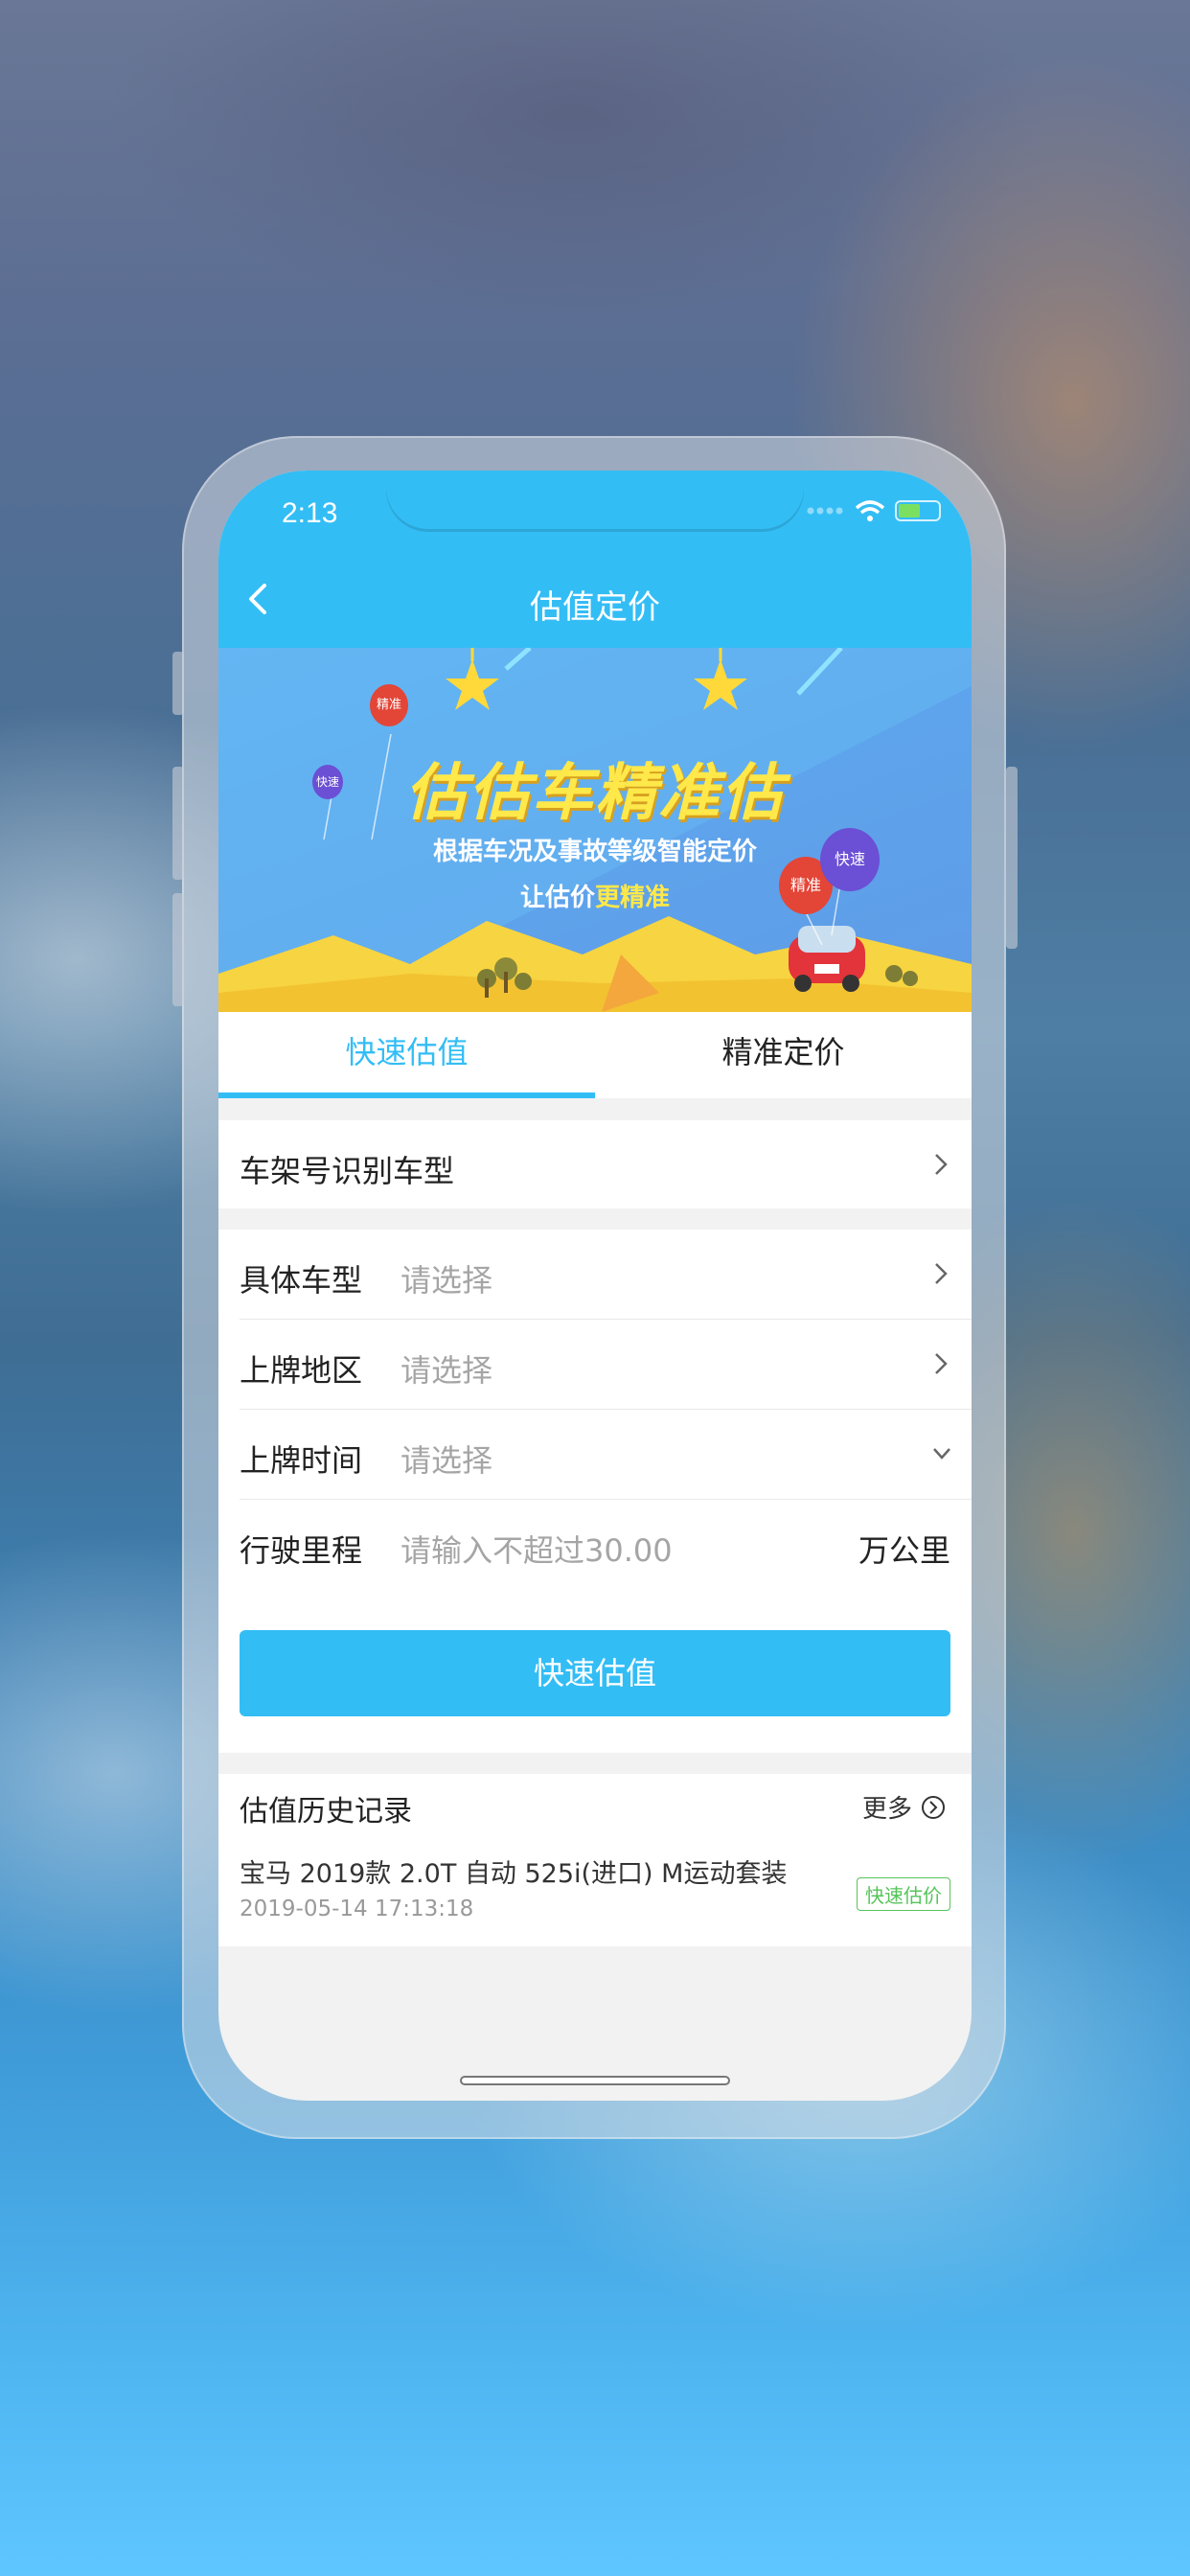  Describe the element at coordinates (606, 1455) in the screenshot. I see `date-row: 上牌时间 请选择` at that location.